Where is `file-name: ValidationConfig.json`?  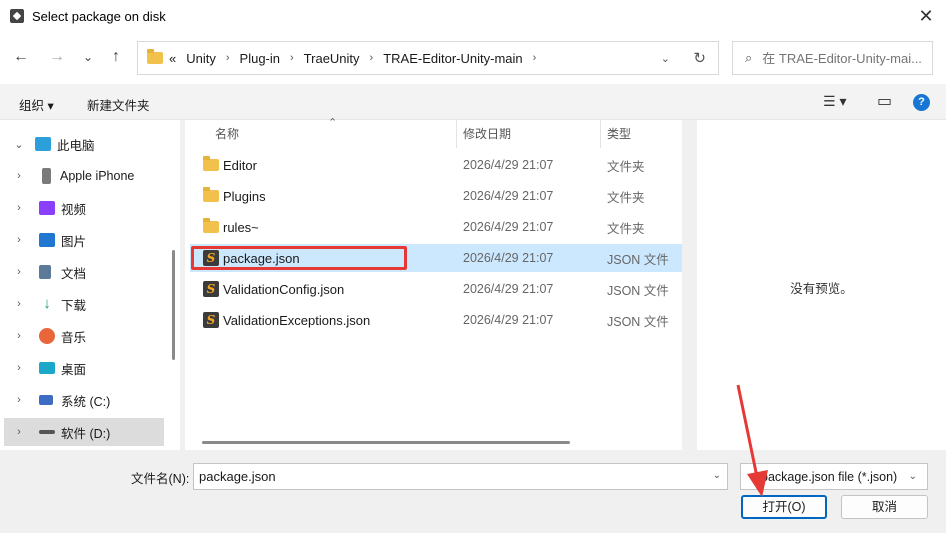
file-name: ValidationConfig.json is located at coordinates (284, 289).